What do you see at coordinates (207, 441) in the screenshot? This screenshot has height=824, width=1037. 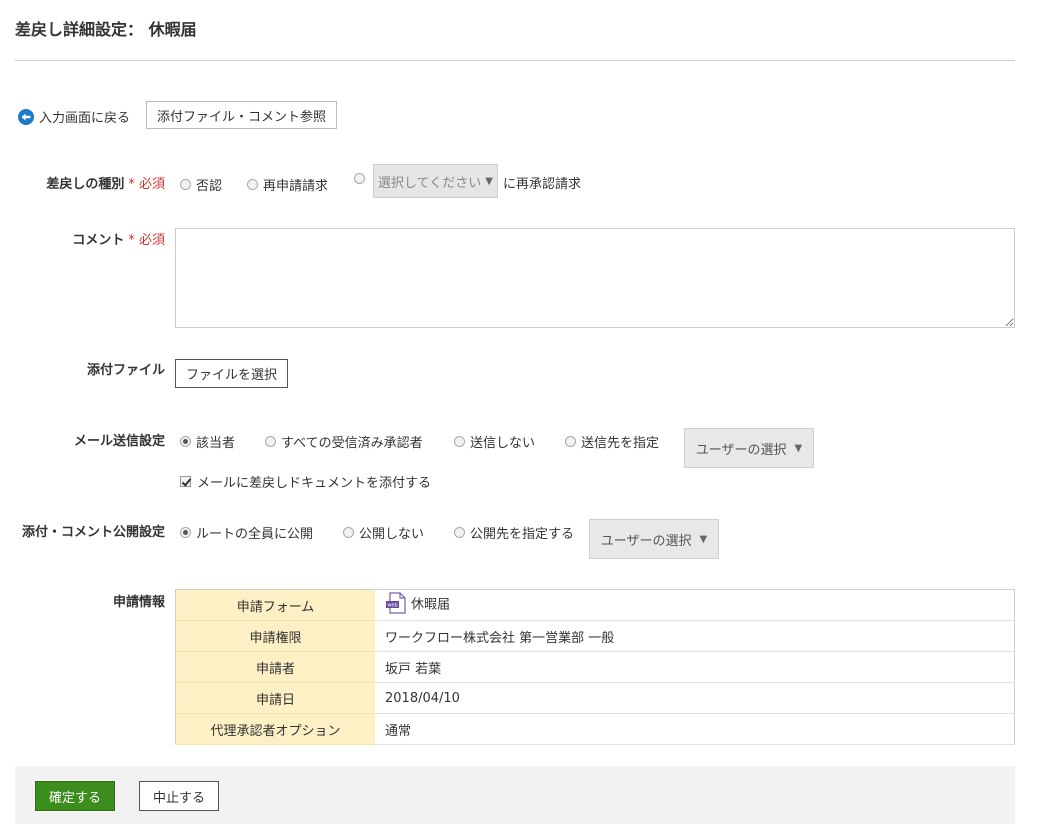 I see `radio-mail-relevant: 該当者` at bounding box center [207, 441].